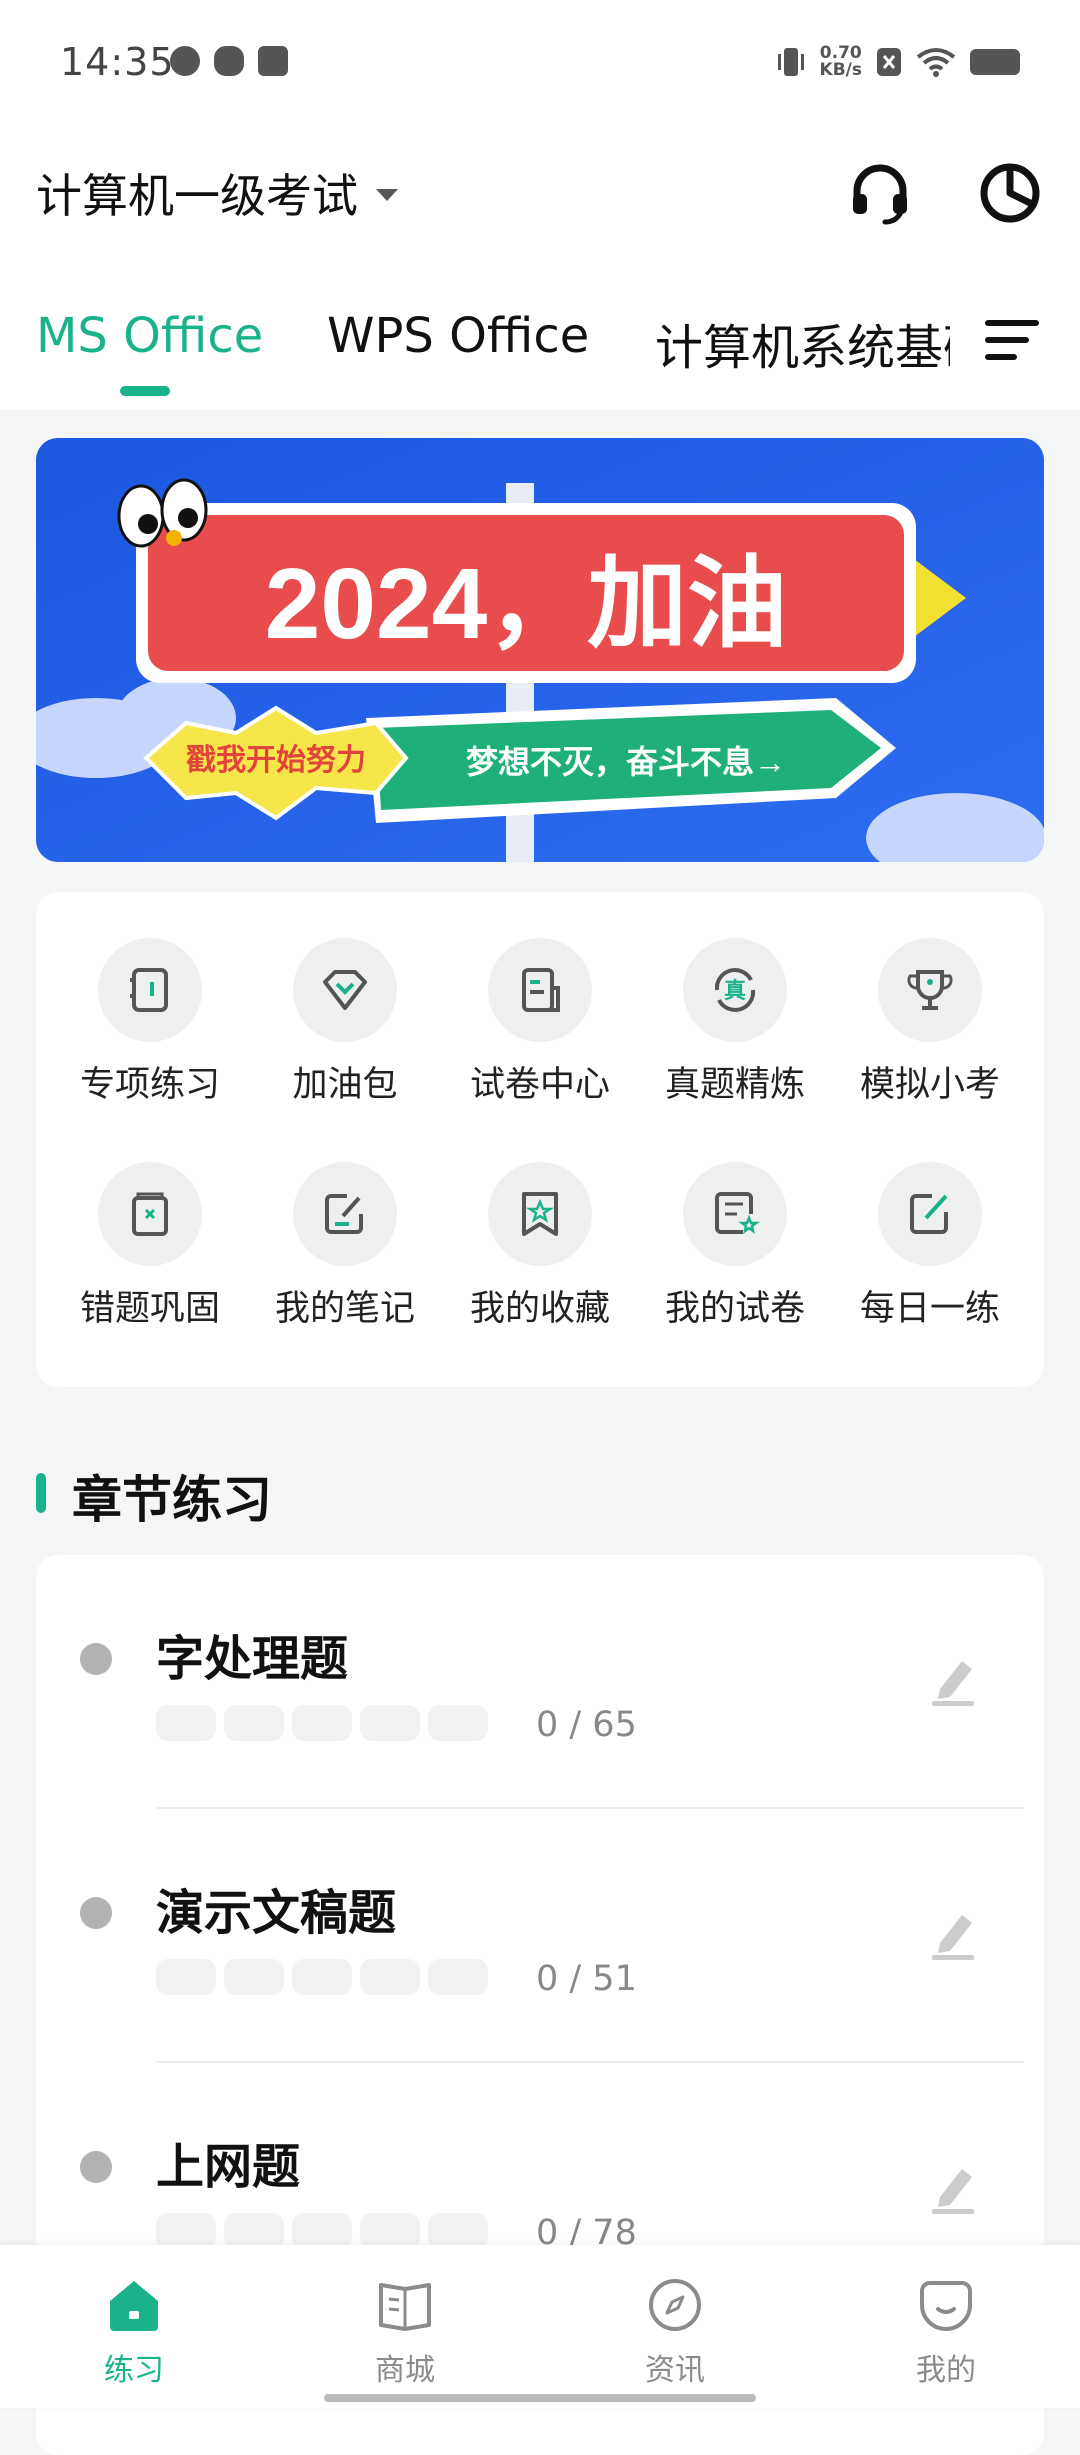 The image size is (1080, 2455). What do you see at coordinates (185, 61) in the screenshot?
I see `app-notification-icon` at bounding box center [185, 61].